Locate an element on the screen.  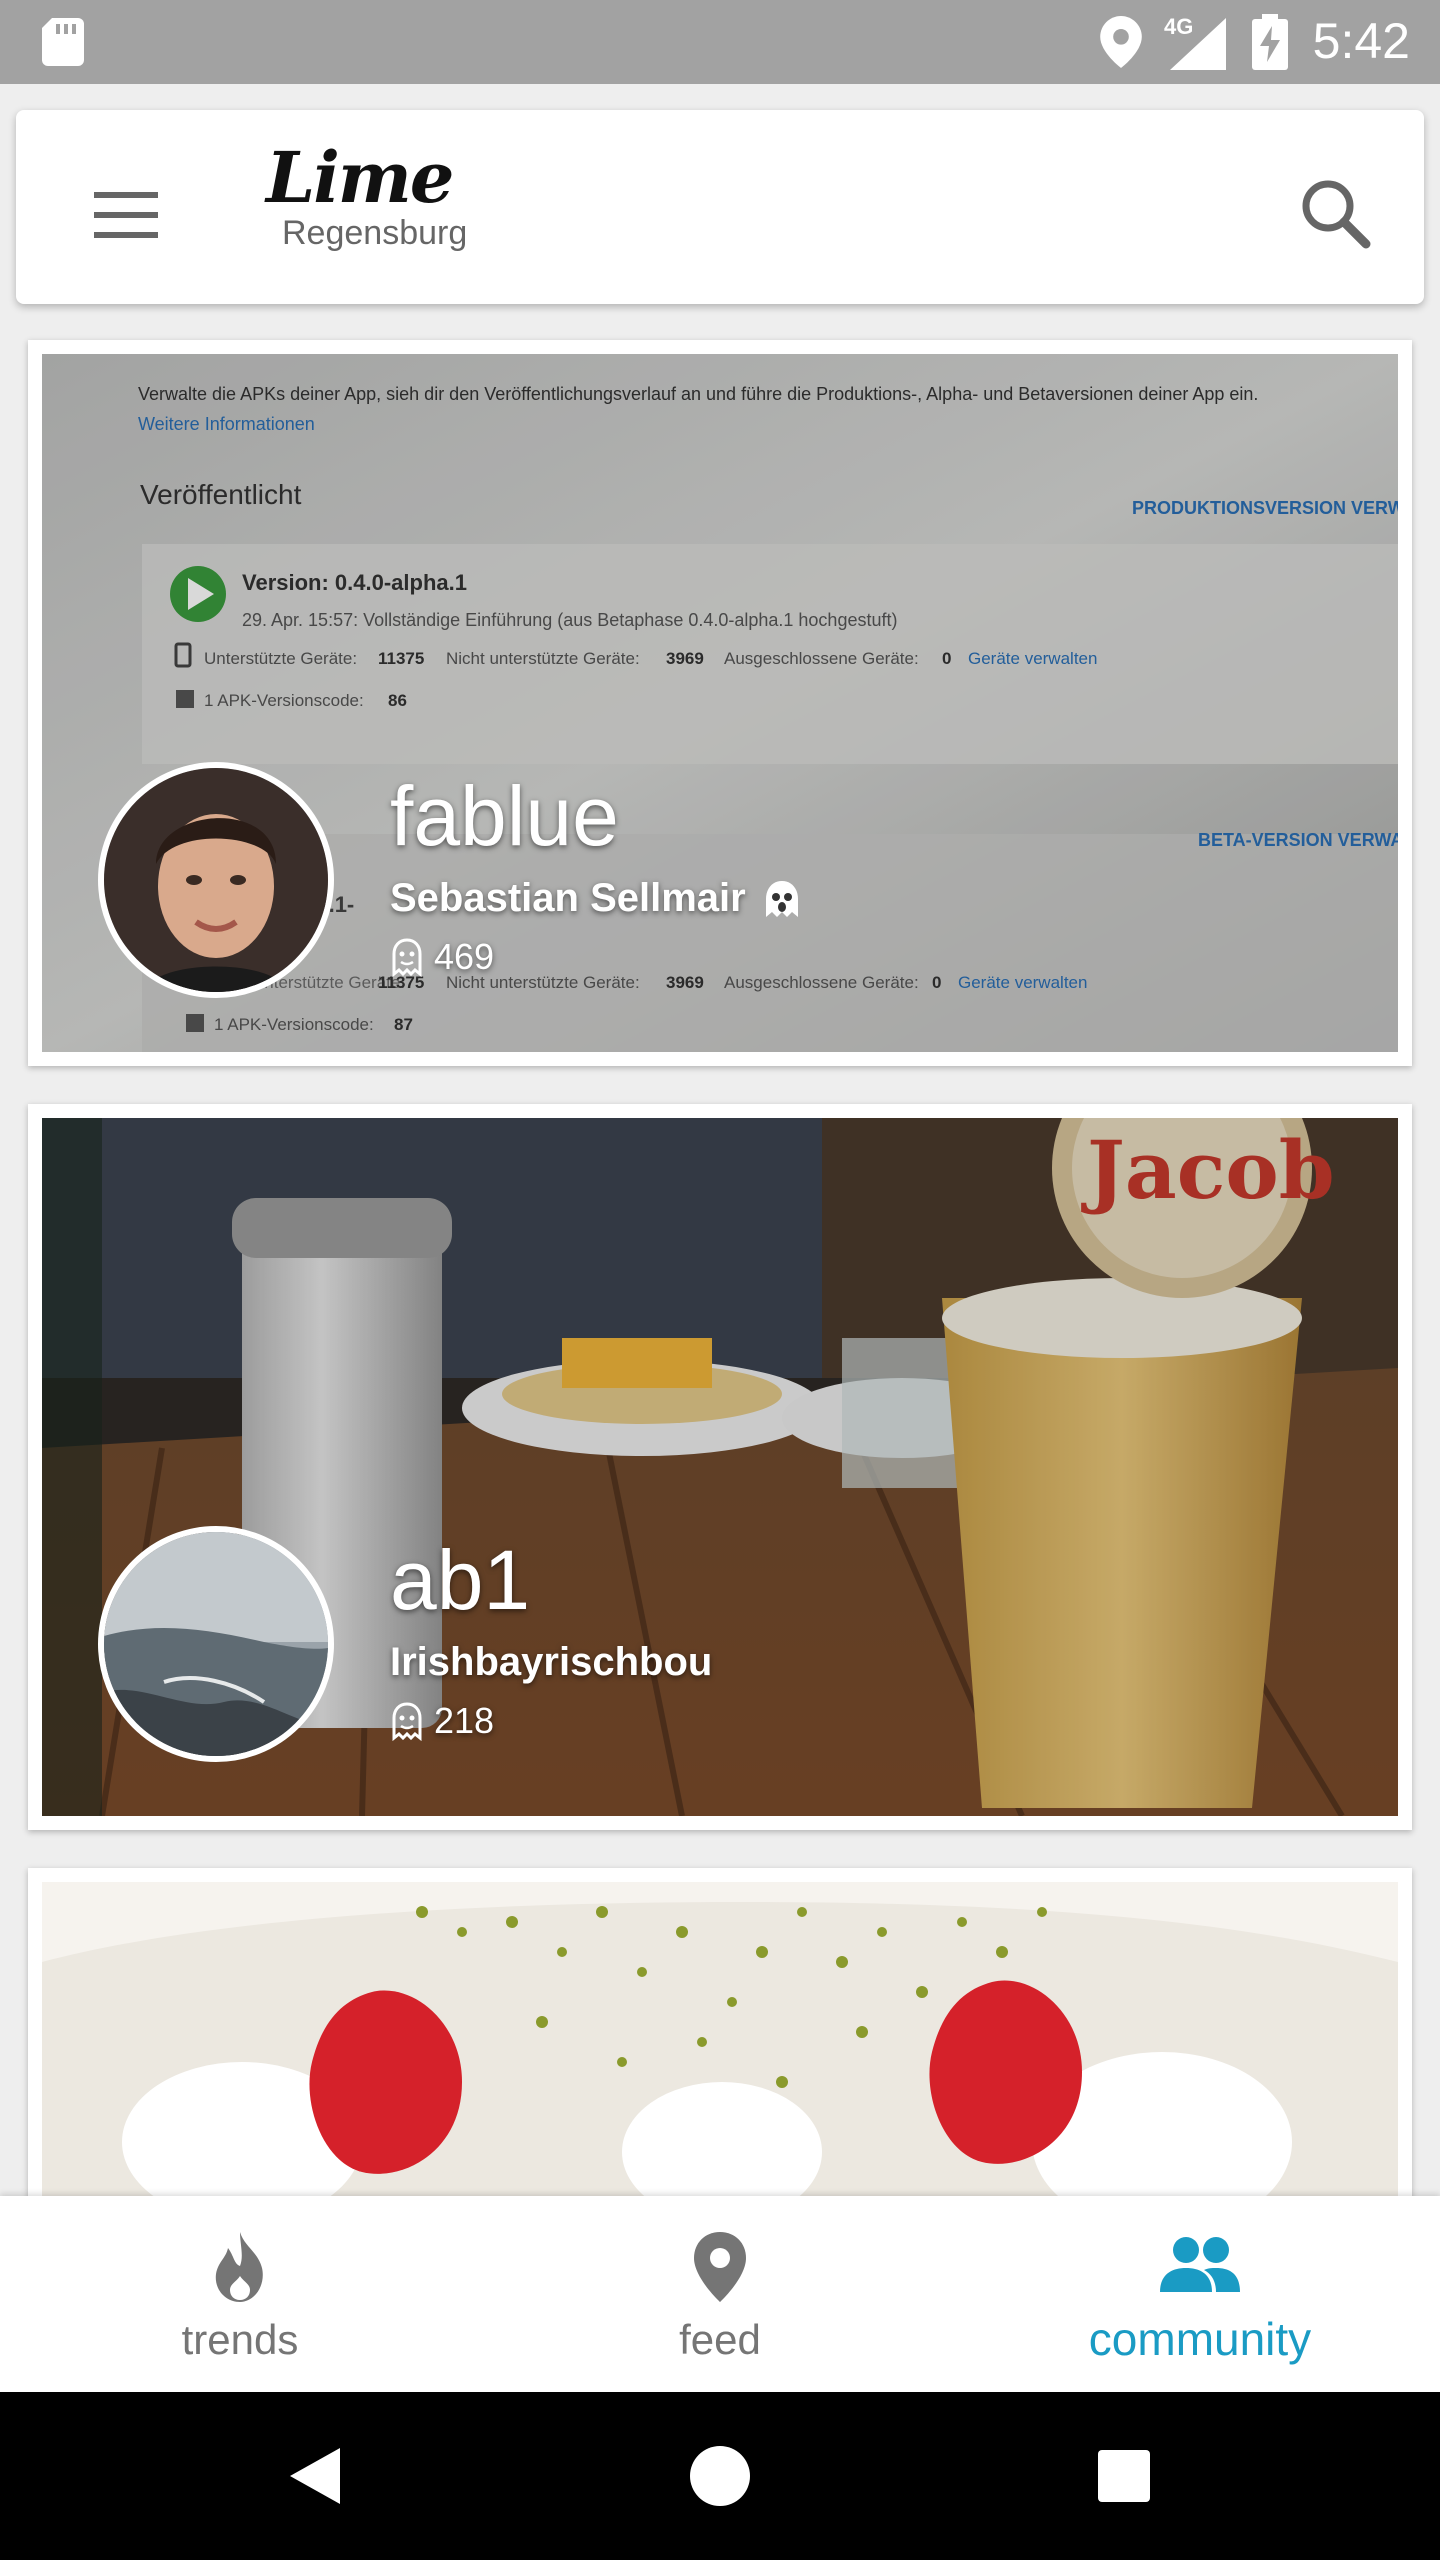
nav-tab-feed: feed is located at coordinates (720, 2294).